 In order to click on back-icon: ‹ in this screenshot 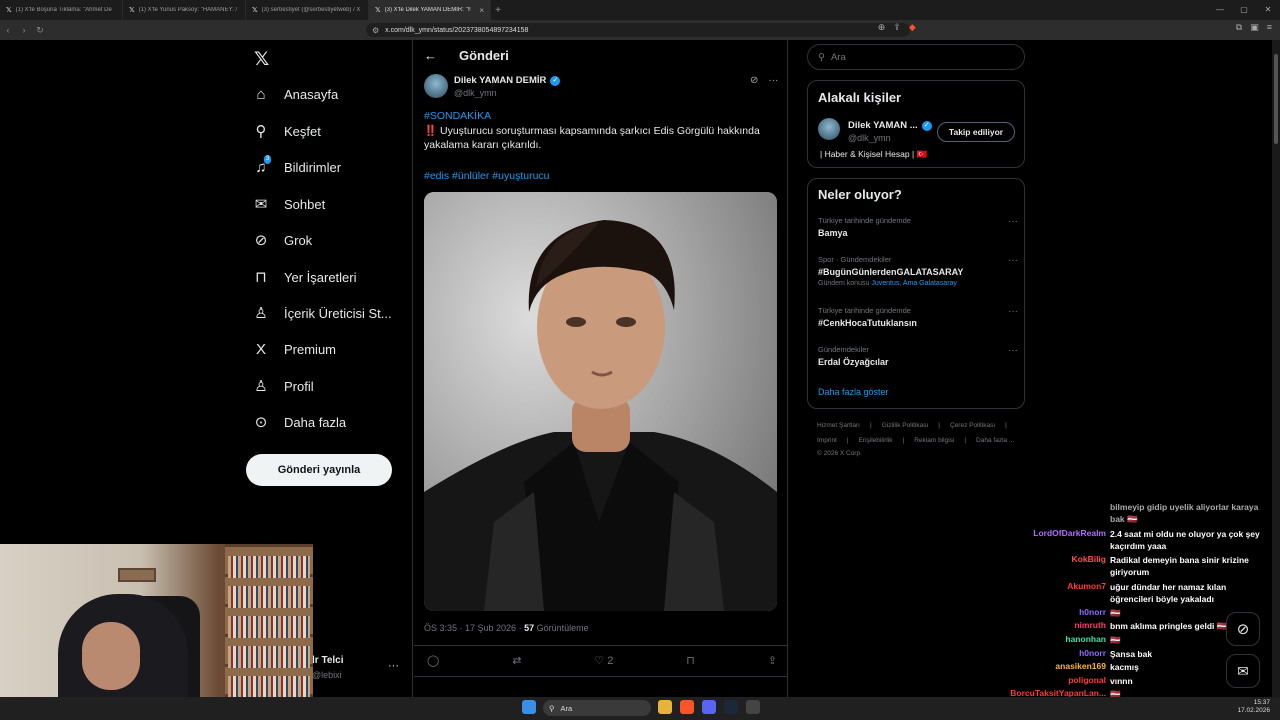, I will do `click(8, 30)`.